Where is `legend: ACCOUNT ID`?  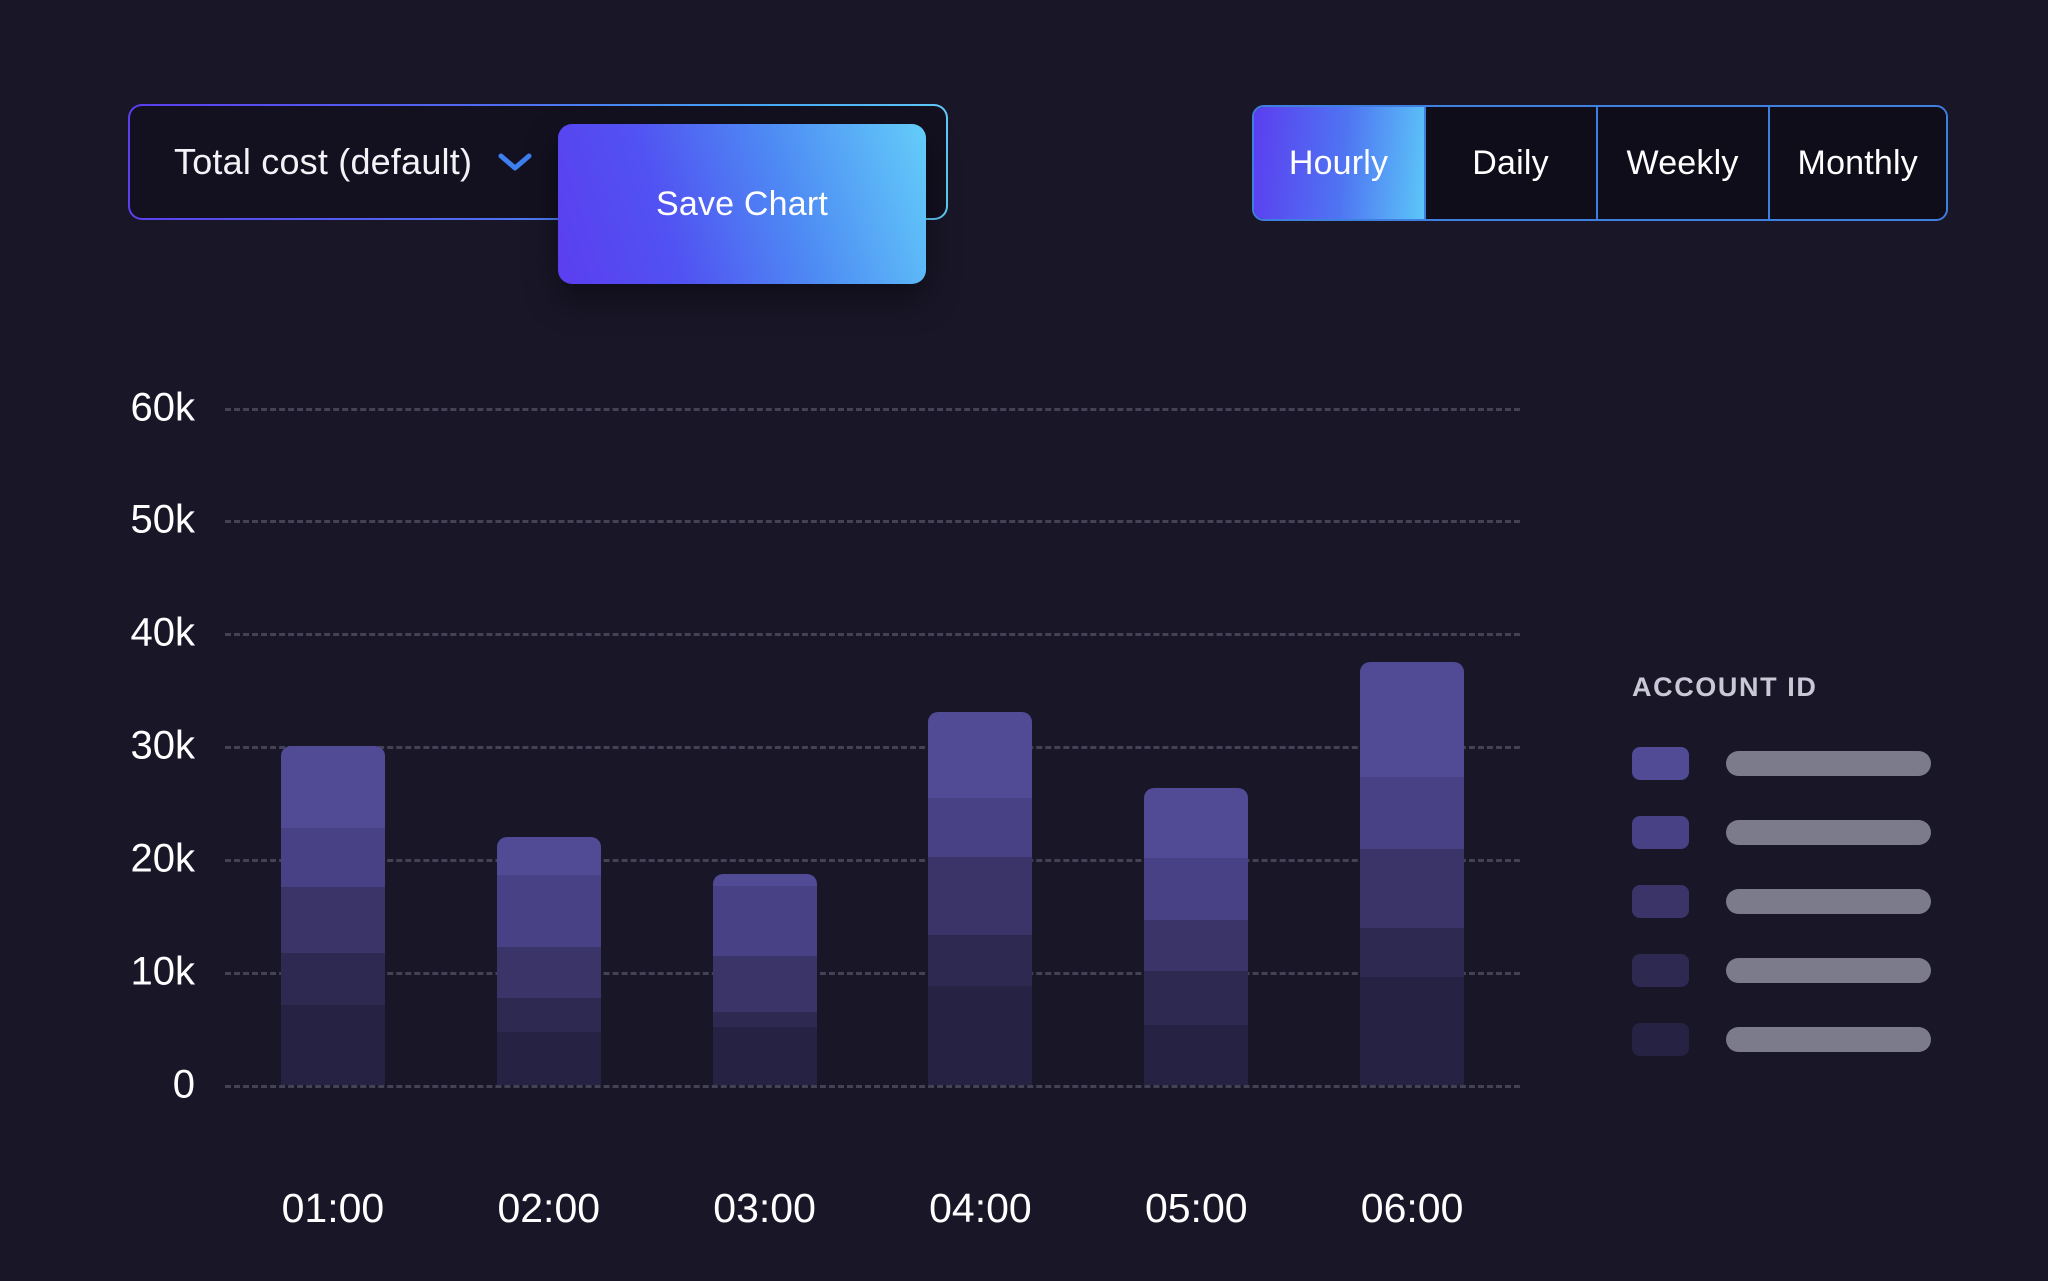 legend: ACCOUNT ID is located at coordinates (1797, 882).